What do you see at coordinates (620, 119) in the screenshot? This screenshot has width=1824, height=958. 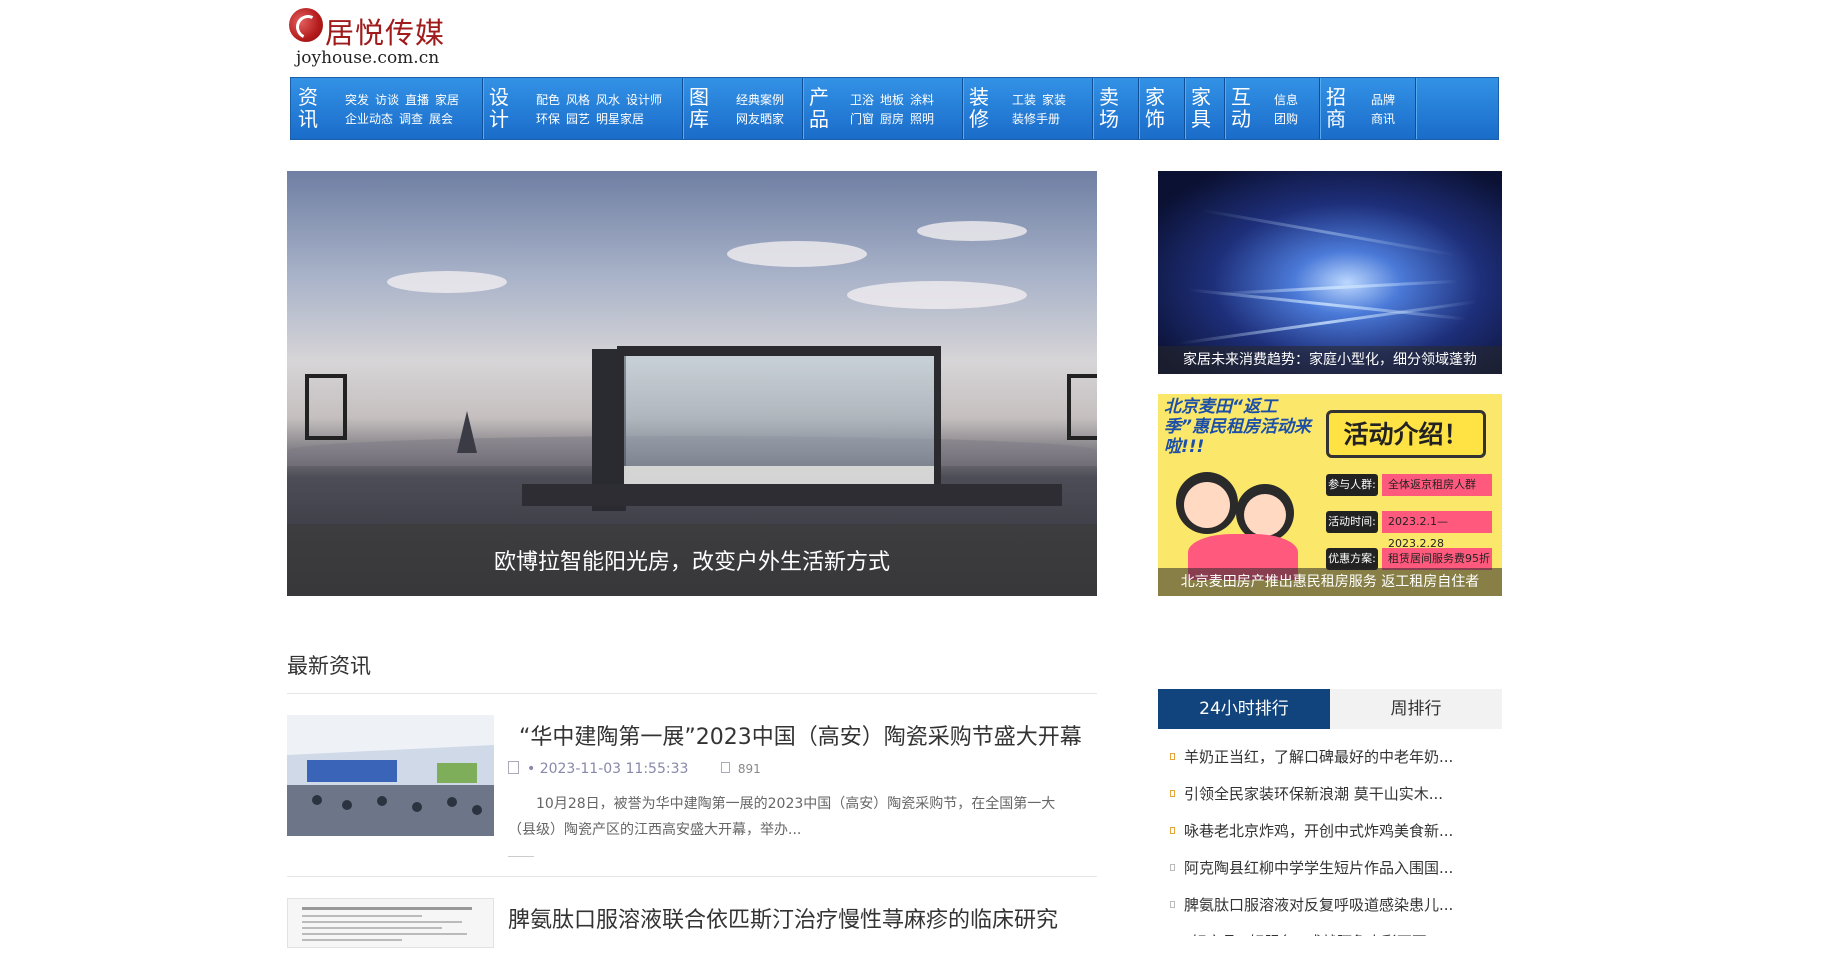 I see `nav-link: 明星家居` at bounding box center [620, 119].